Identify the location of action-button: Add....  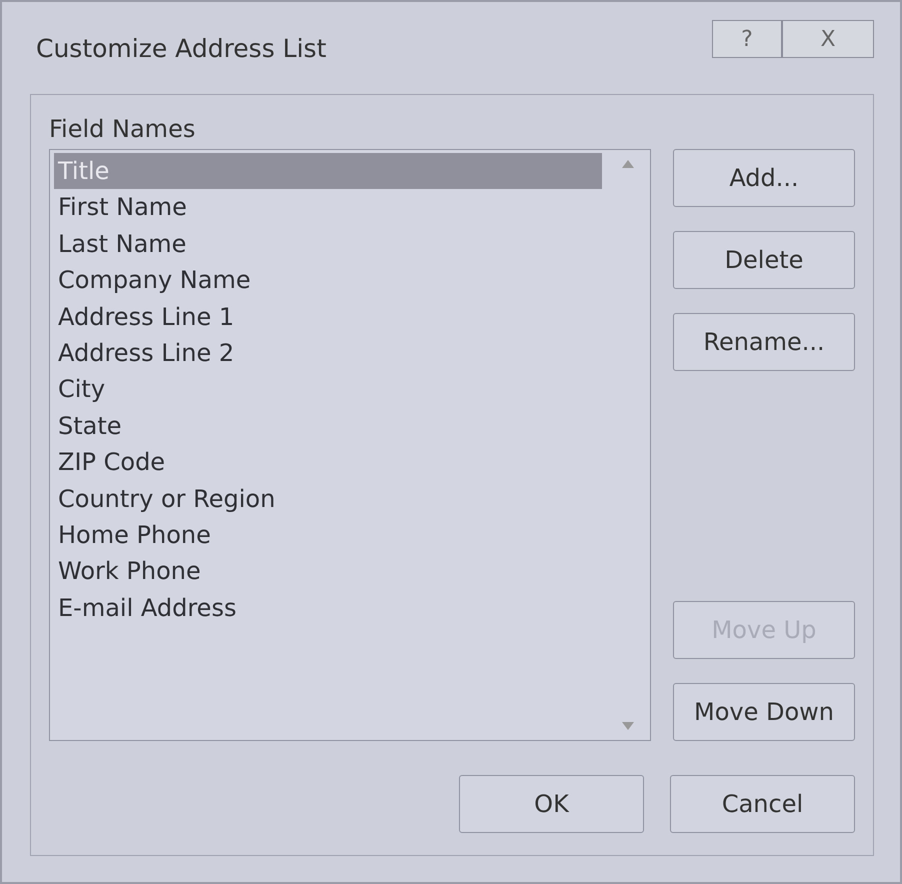
(764, 178).